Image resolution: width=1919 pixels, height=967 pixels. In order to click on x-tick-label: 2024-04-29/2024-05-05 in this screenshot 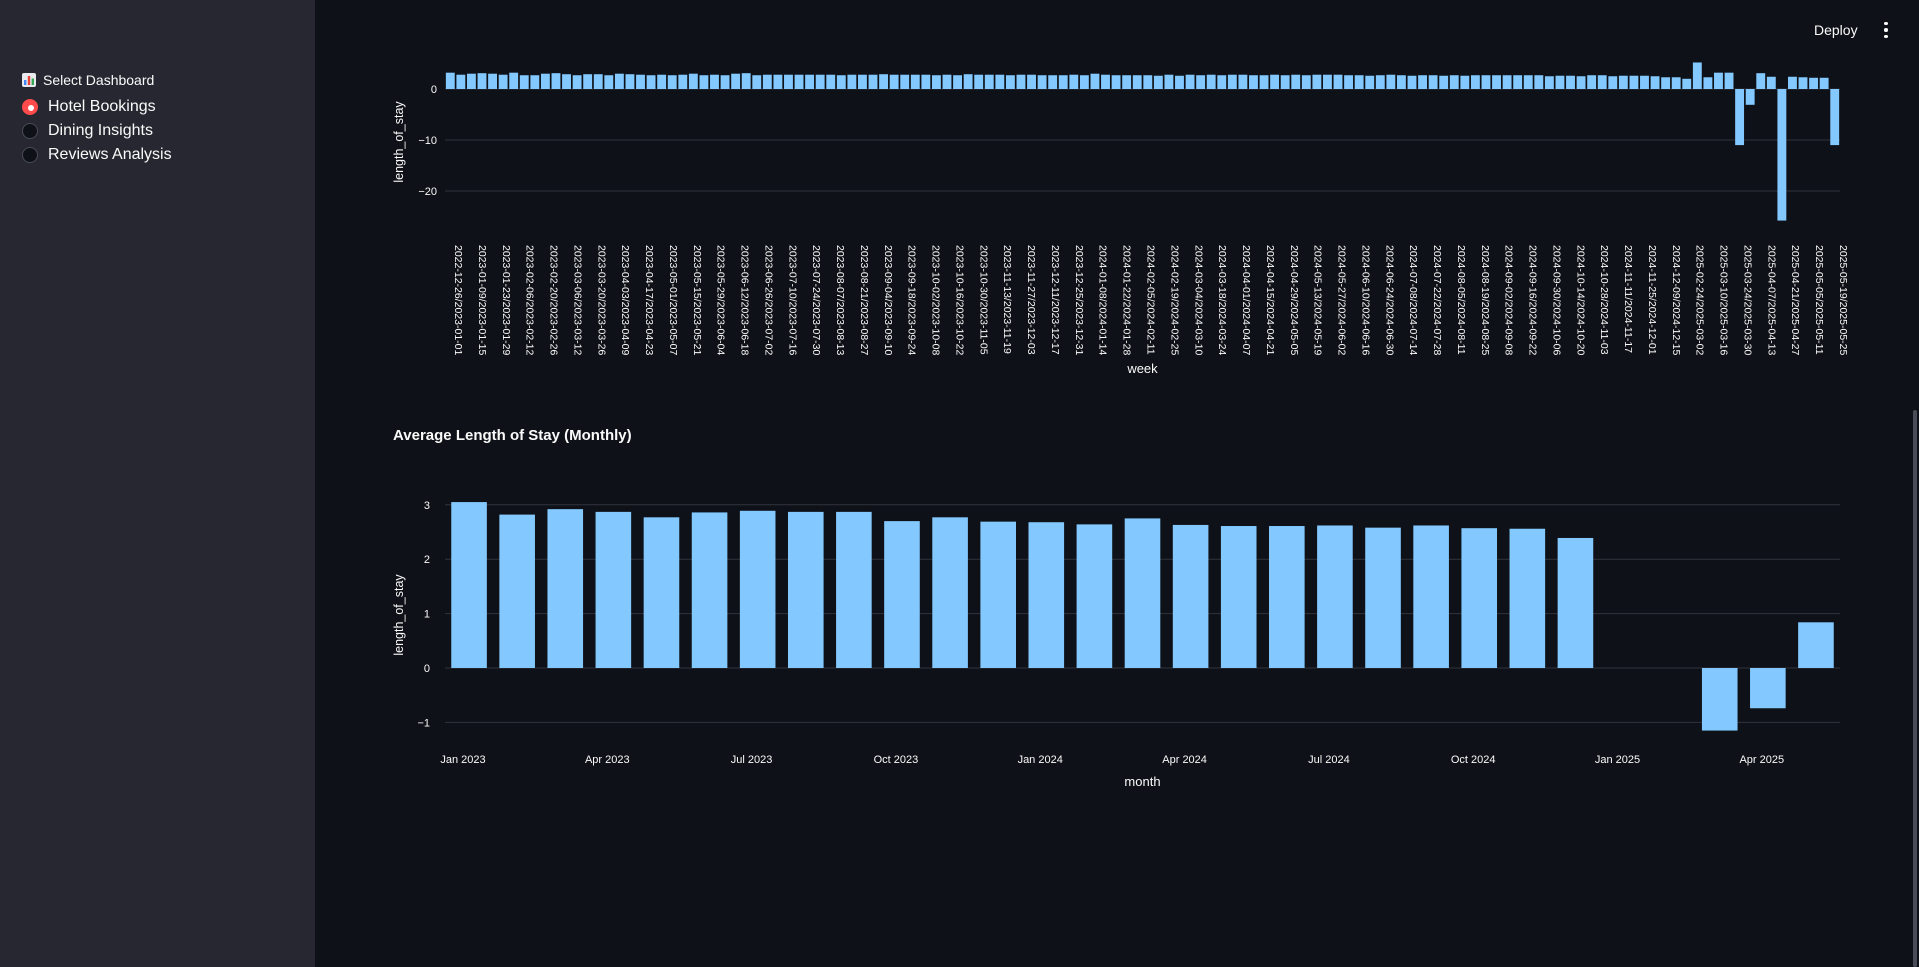, I will do `click(1294, 300)`.